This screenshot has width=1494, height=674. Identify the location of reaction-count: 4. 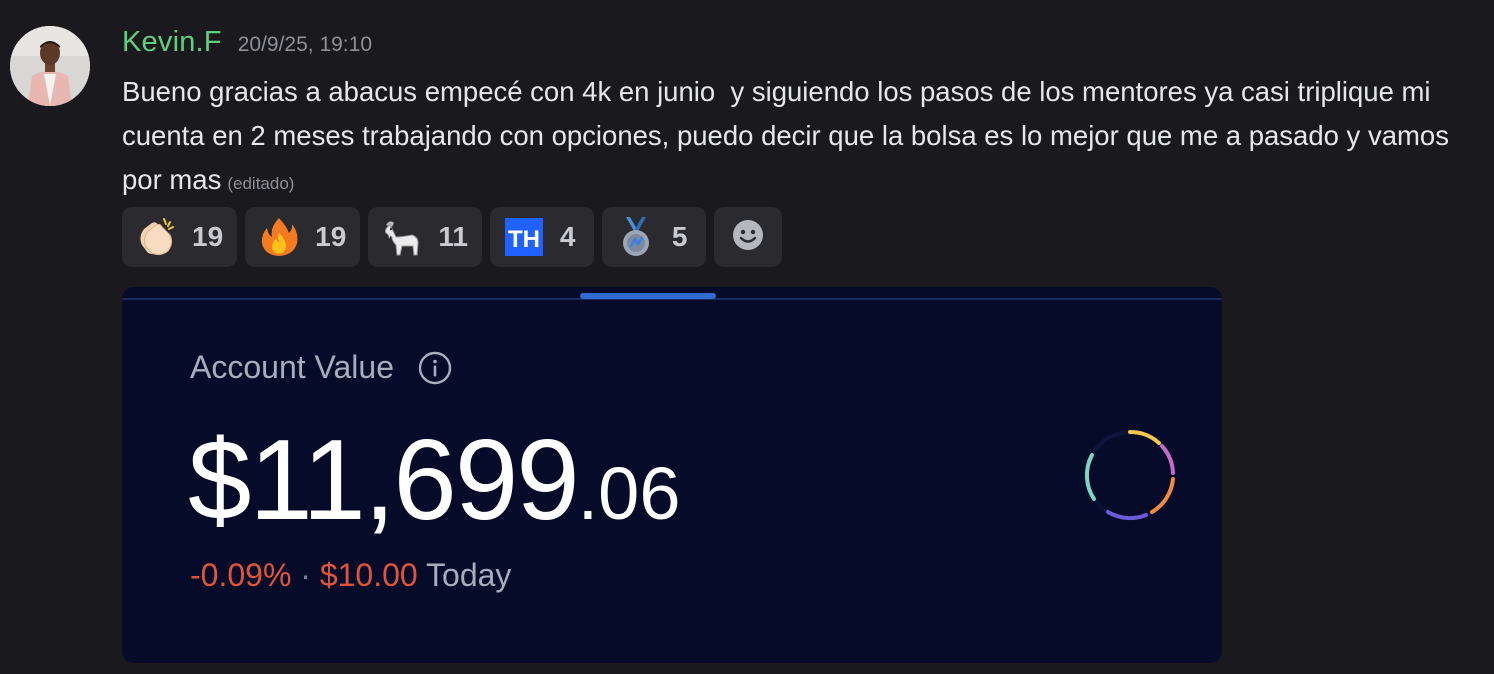
(567, 236).